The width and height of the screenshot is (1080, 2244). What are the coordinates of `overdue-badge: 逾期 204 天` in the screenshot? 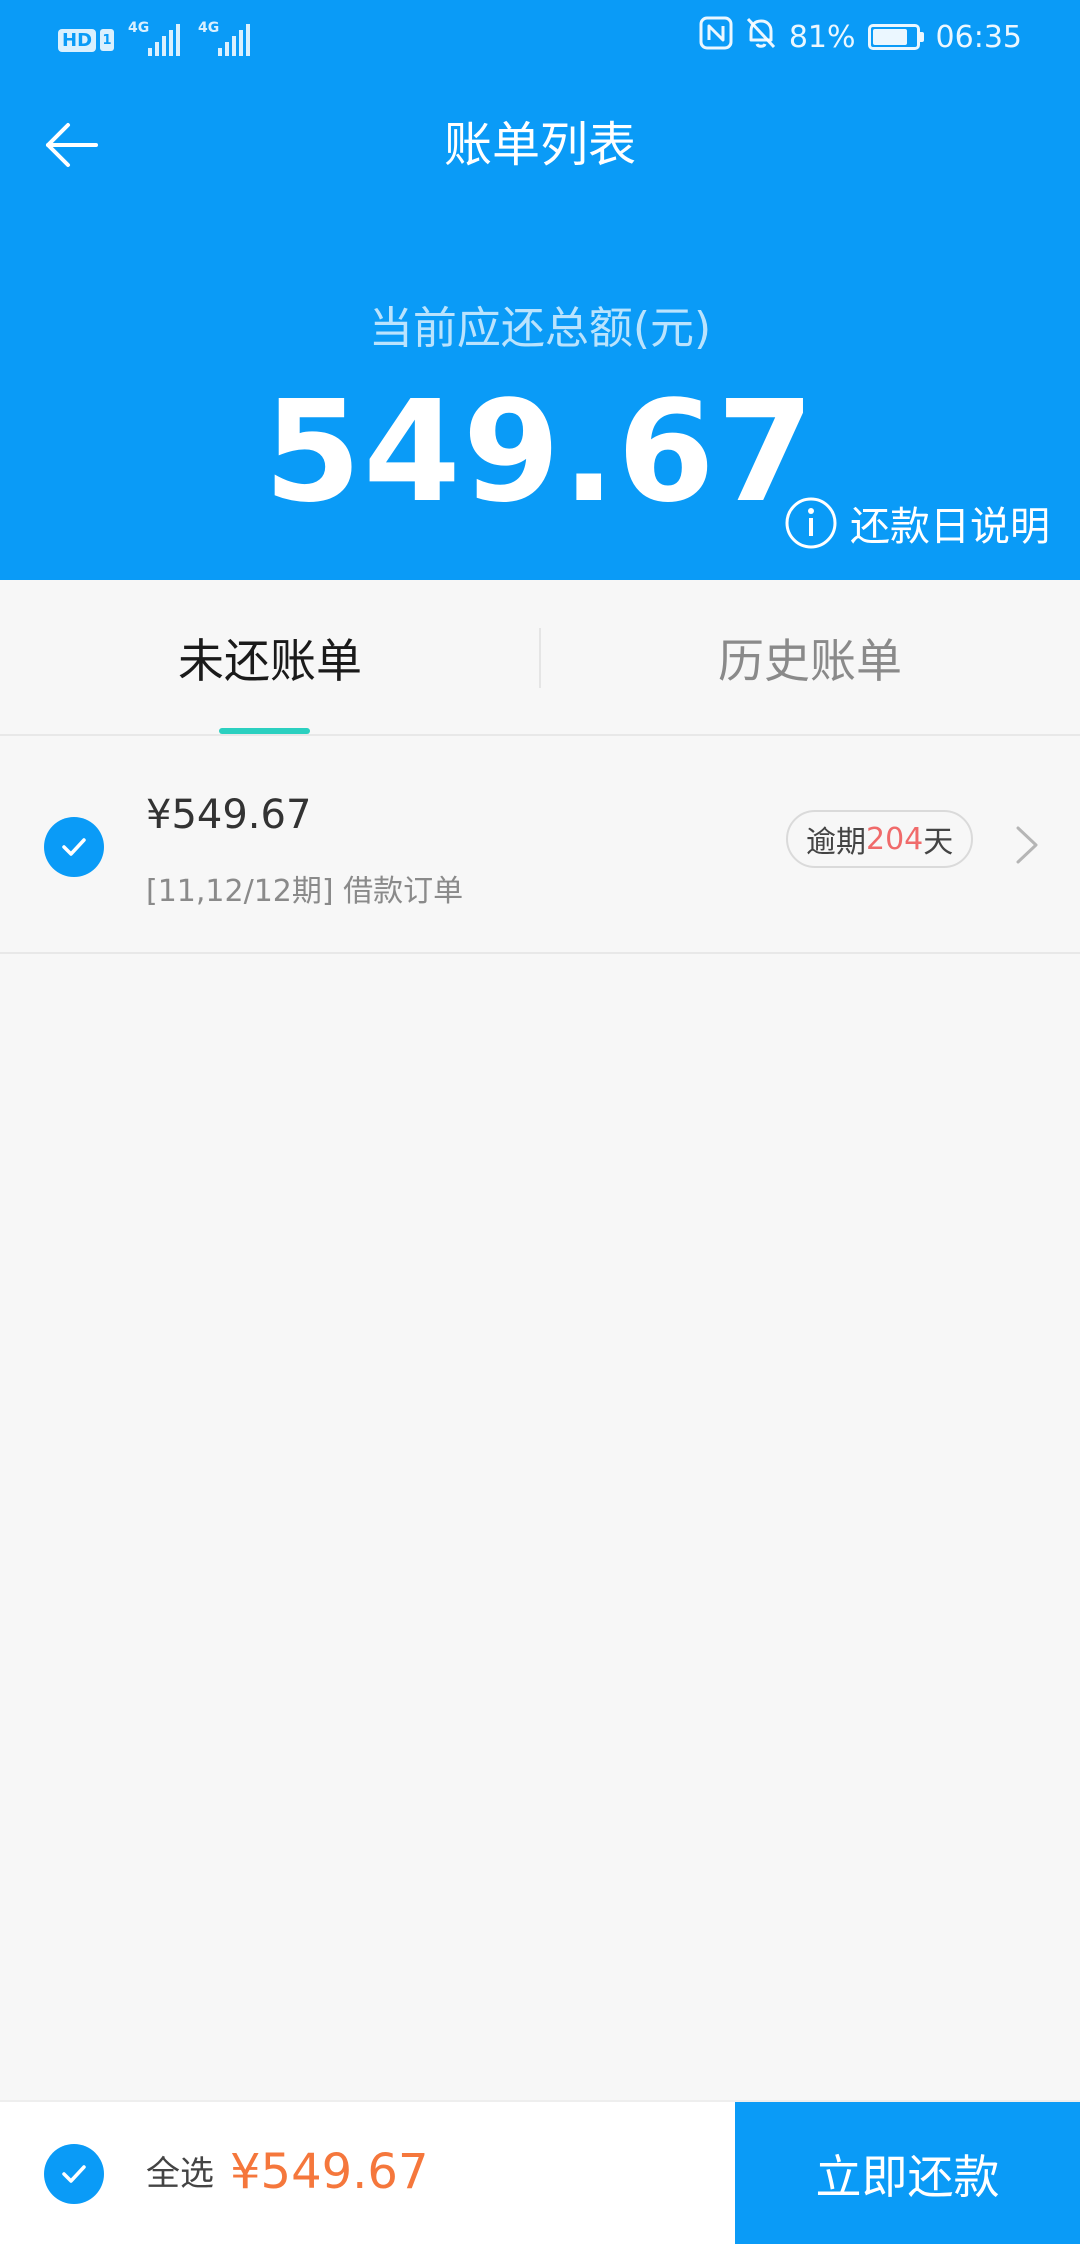 It's located at (880, 839).